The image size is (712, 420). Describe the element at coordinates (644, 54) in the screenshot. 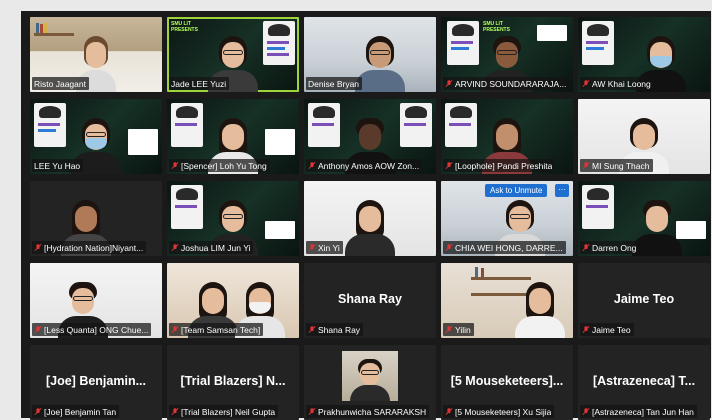

I see `participant-tile-aw-khai-loong: AW Khai Loong` at that location.